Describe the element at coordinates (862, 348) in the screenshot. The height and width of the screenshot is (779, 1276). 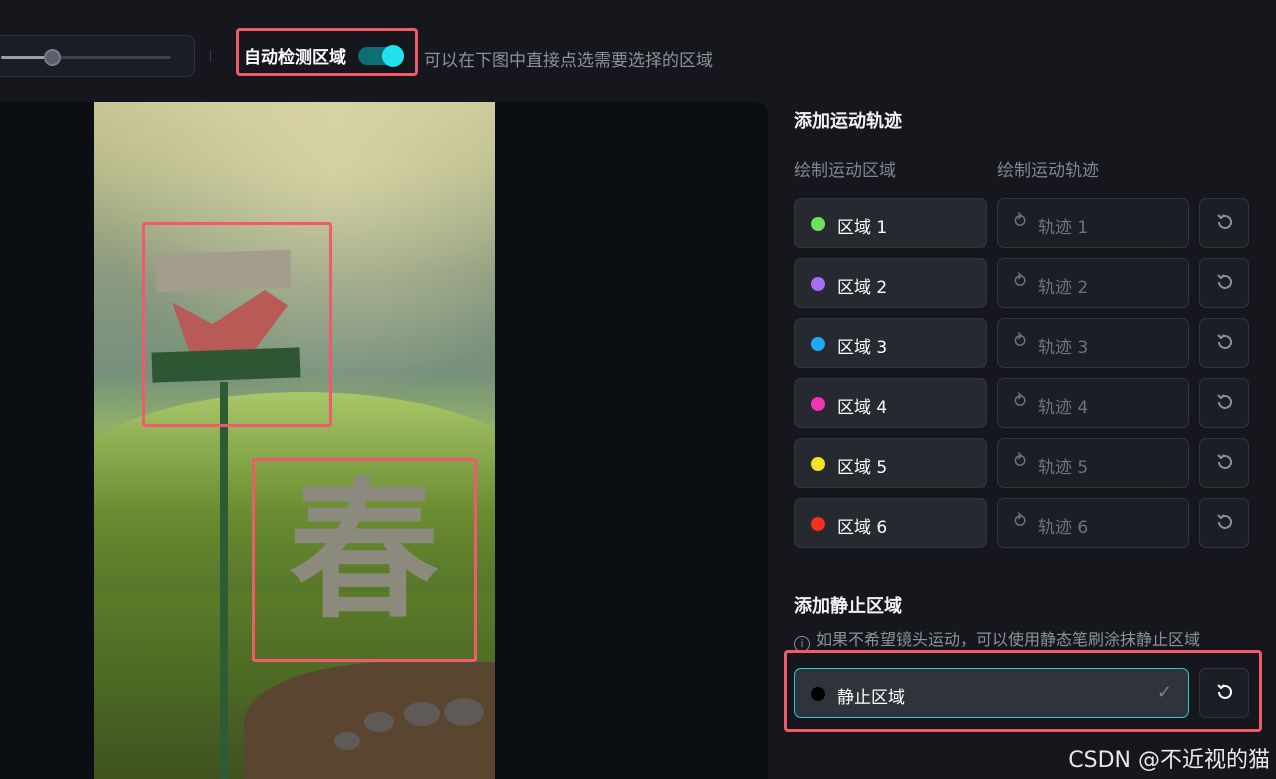
I see `region-label: 区域 3` at that location.